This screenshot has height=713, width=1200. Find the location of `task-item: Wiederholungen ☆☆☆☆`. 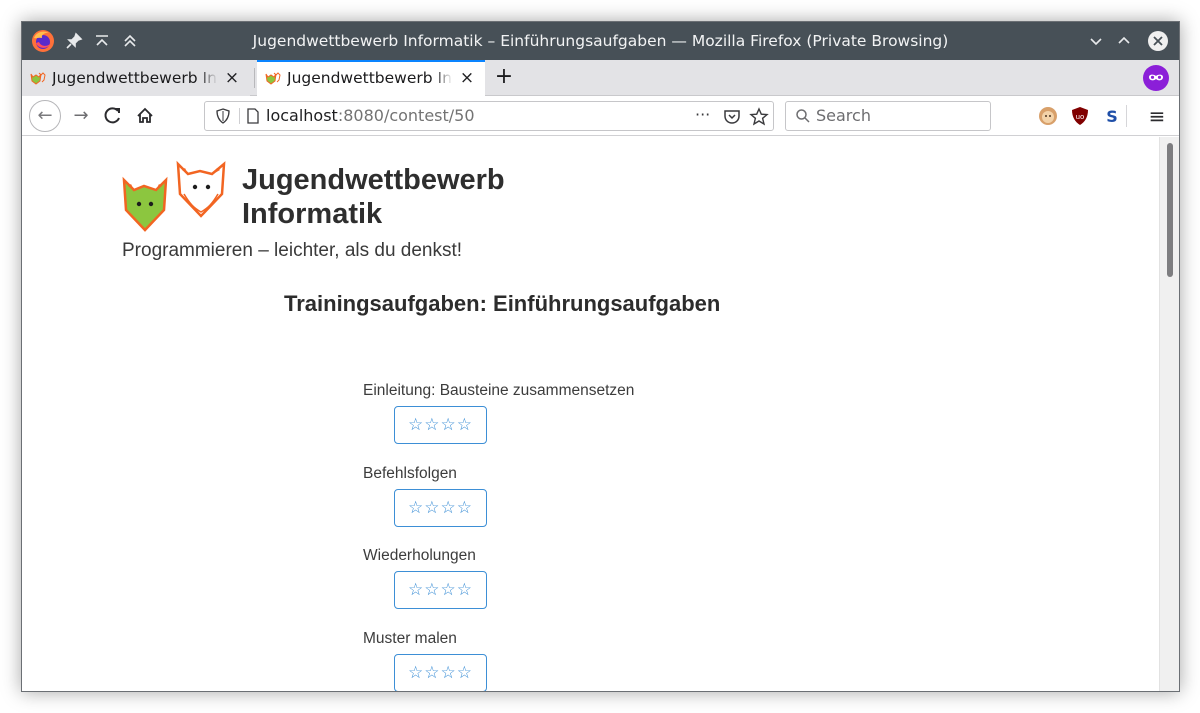

task-item: Wiederholungen ☆☆☆☆ is located at coordinates (425, 577).